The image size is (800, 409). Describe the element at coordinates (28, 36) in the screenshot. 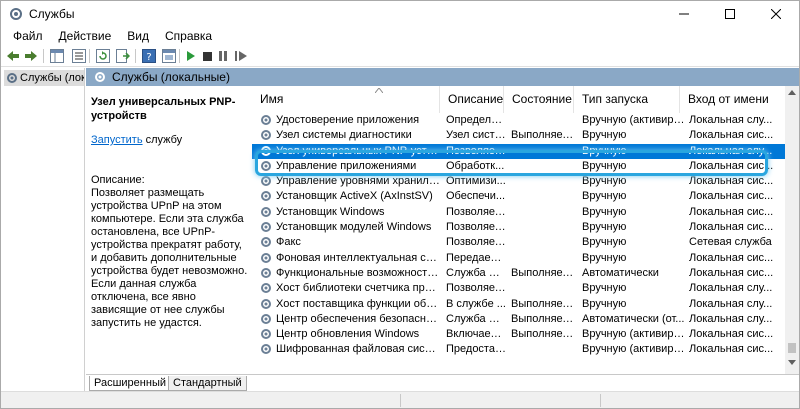

I see `menu-file: Файл` at that location.